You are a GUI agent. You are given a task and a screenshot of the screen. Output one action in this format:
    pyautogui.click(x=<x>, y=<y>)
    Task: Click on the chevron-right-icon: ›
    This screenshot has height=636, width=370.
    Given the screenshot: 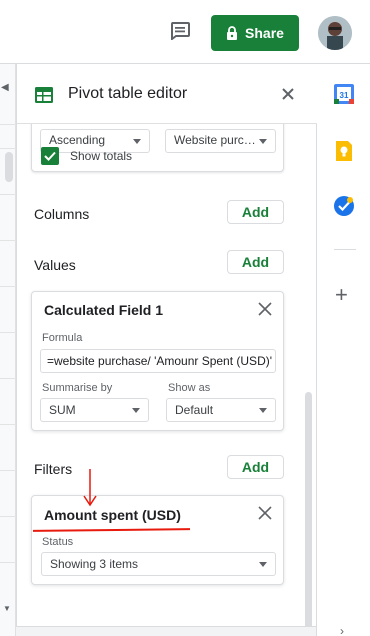 What is the action you would take?
    pyautogui.click(x=342, y=630)
    